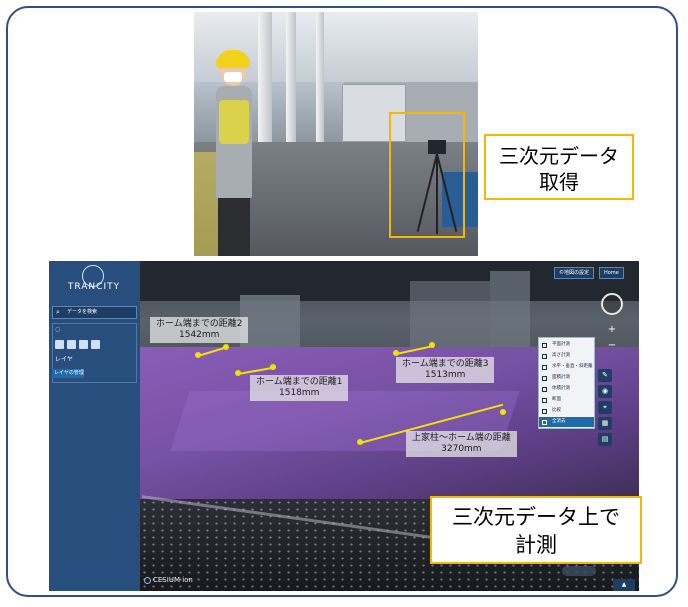 The width and height of the screenshot is (688, 607). I want to click on menu-item-plane-measure: 平面計測, so click(566, 345).